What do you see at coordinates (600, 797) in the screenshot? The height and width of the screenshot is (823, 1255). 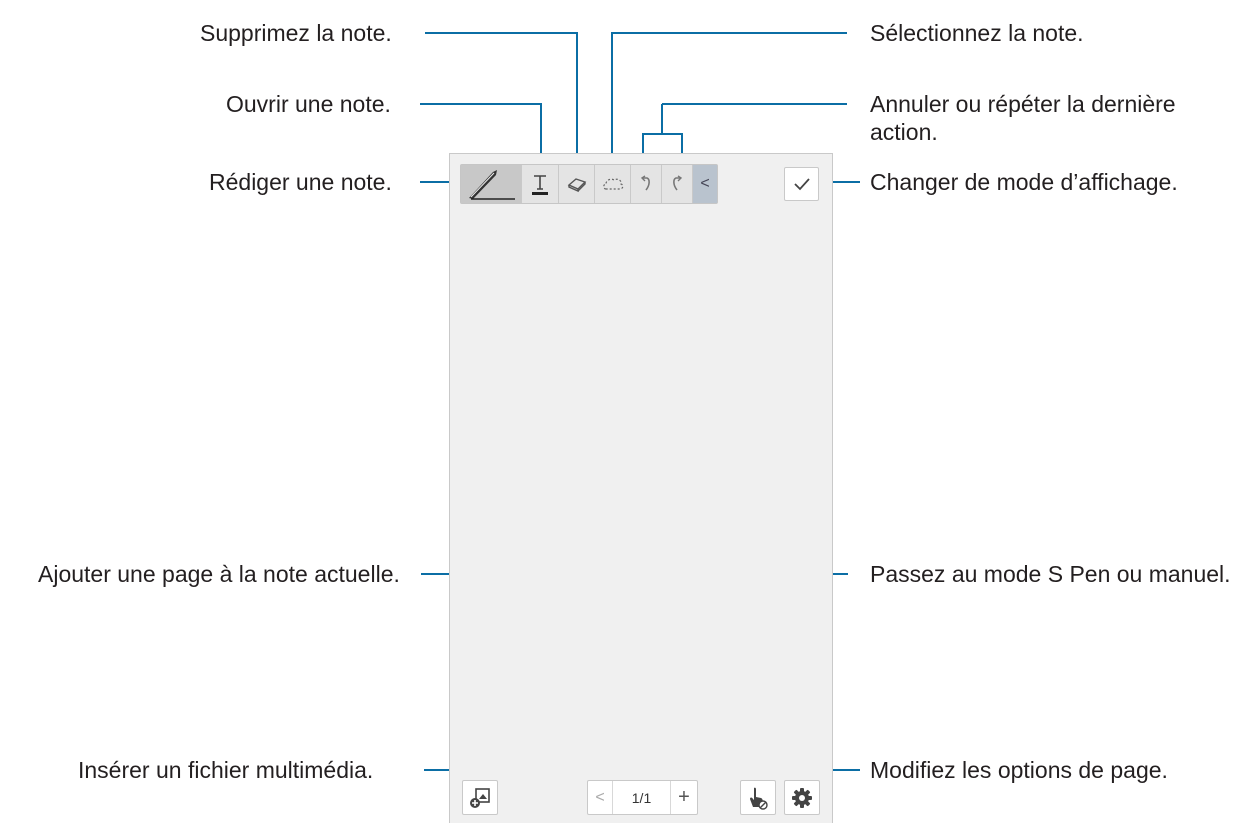 I see `previous-page-button: <` at bounding box center [600, 797].